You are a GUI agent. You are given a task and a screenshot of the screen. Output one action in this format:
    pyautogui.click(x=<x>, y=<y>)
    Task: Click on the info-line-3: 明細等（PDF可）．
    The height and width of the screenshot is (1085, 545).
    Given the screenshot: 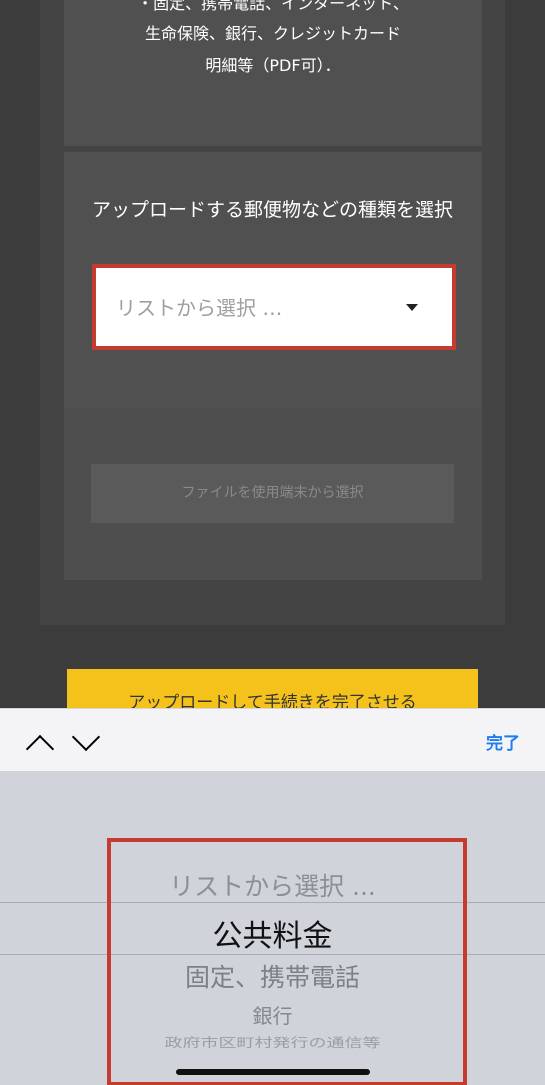 What is the action you would take?
    pyautogui.click(x=273, y=65)
    